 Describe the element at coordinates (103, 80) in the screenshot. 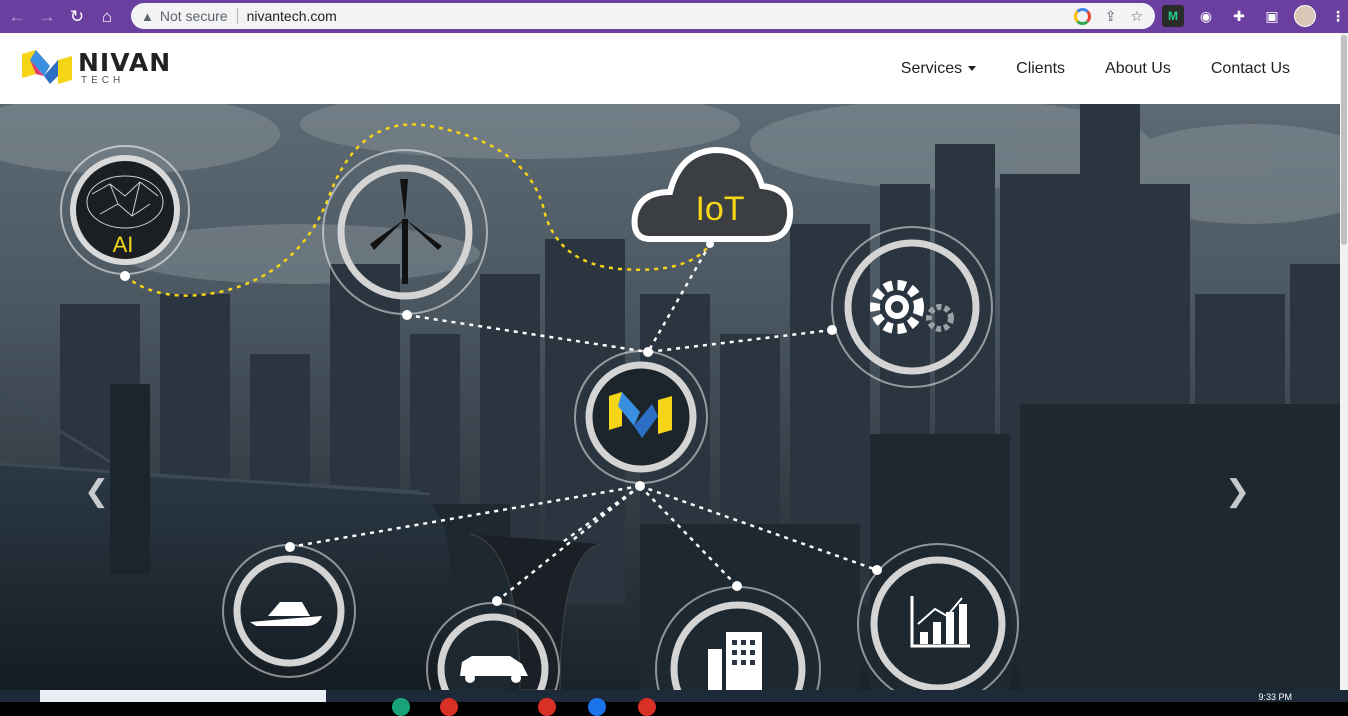

I see `logo-sub: TECH` at that location.